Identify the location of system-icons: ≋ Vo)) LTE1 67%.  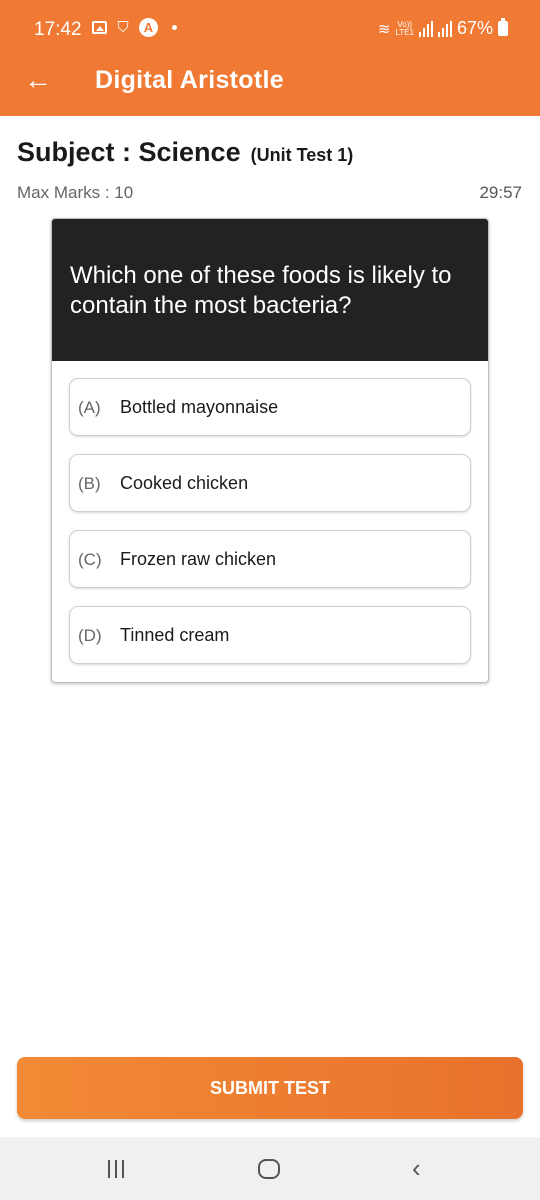
(443, 28).